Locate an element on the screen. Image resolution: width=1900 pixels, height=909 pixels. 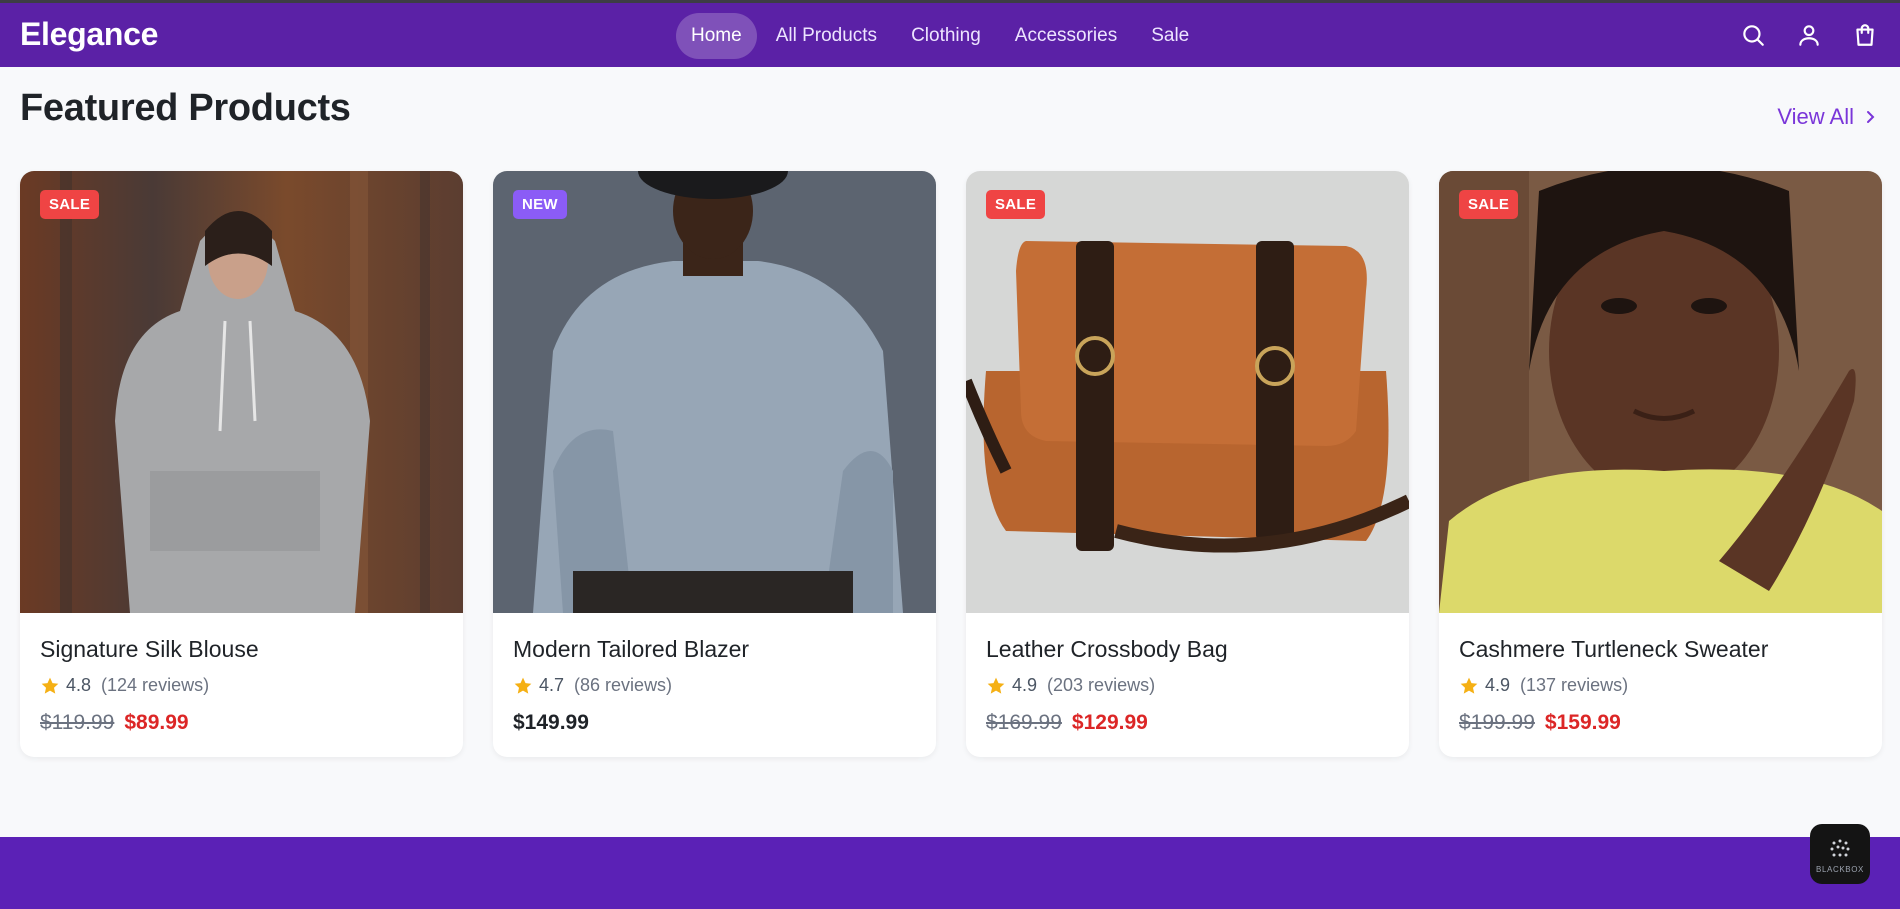
price-row: $169.99 $129.99 is located at coordinates (1187, 723).